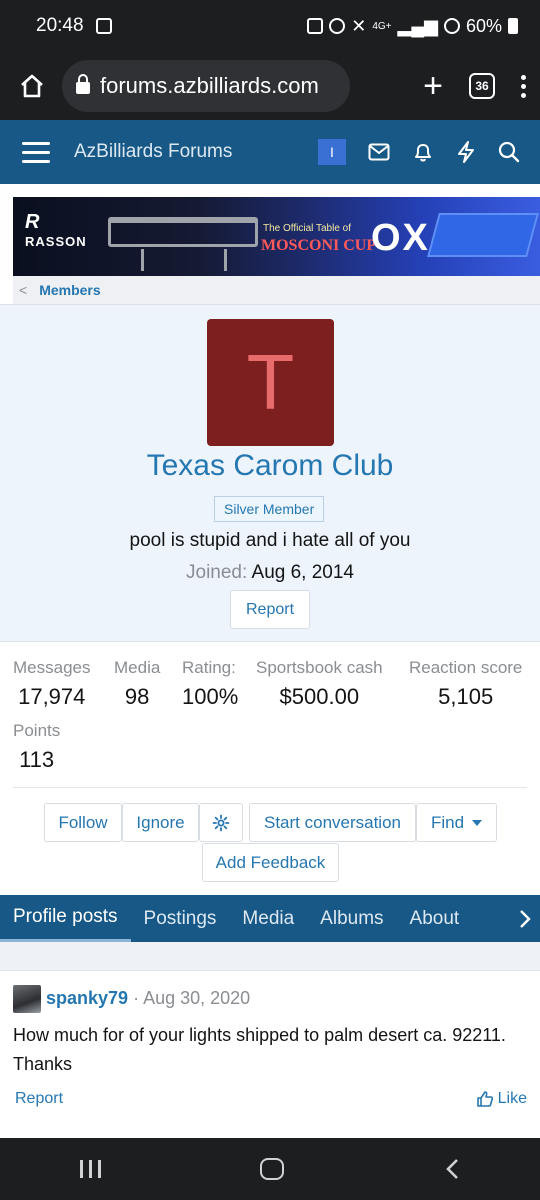  I want to click on banner-tagline: The Official Table of, so click(307, 228).